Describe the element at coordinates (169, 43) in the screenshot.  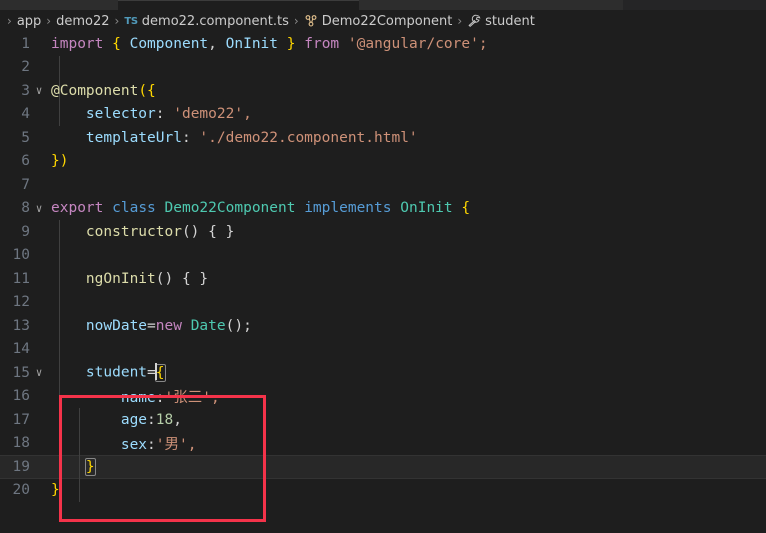
I see `token-component: Component` at that location.